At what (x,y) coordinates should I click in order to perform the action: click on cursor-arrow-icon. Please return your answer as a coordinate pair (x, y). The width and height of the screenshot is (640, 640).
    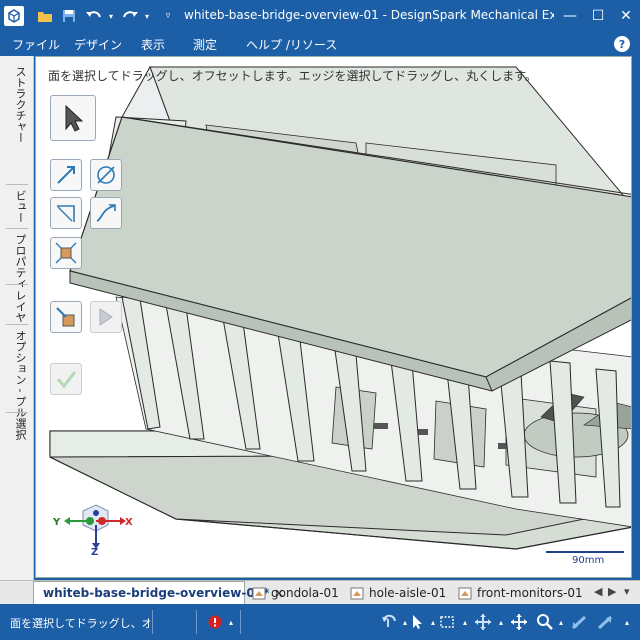
    Looking at the image, I should click on (74, 118).